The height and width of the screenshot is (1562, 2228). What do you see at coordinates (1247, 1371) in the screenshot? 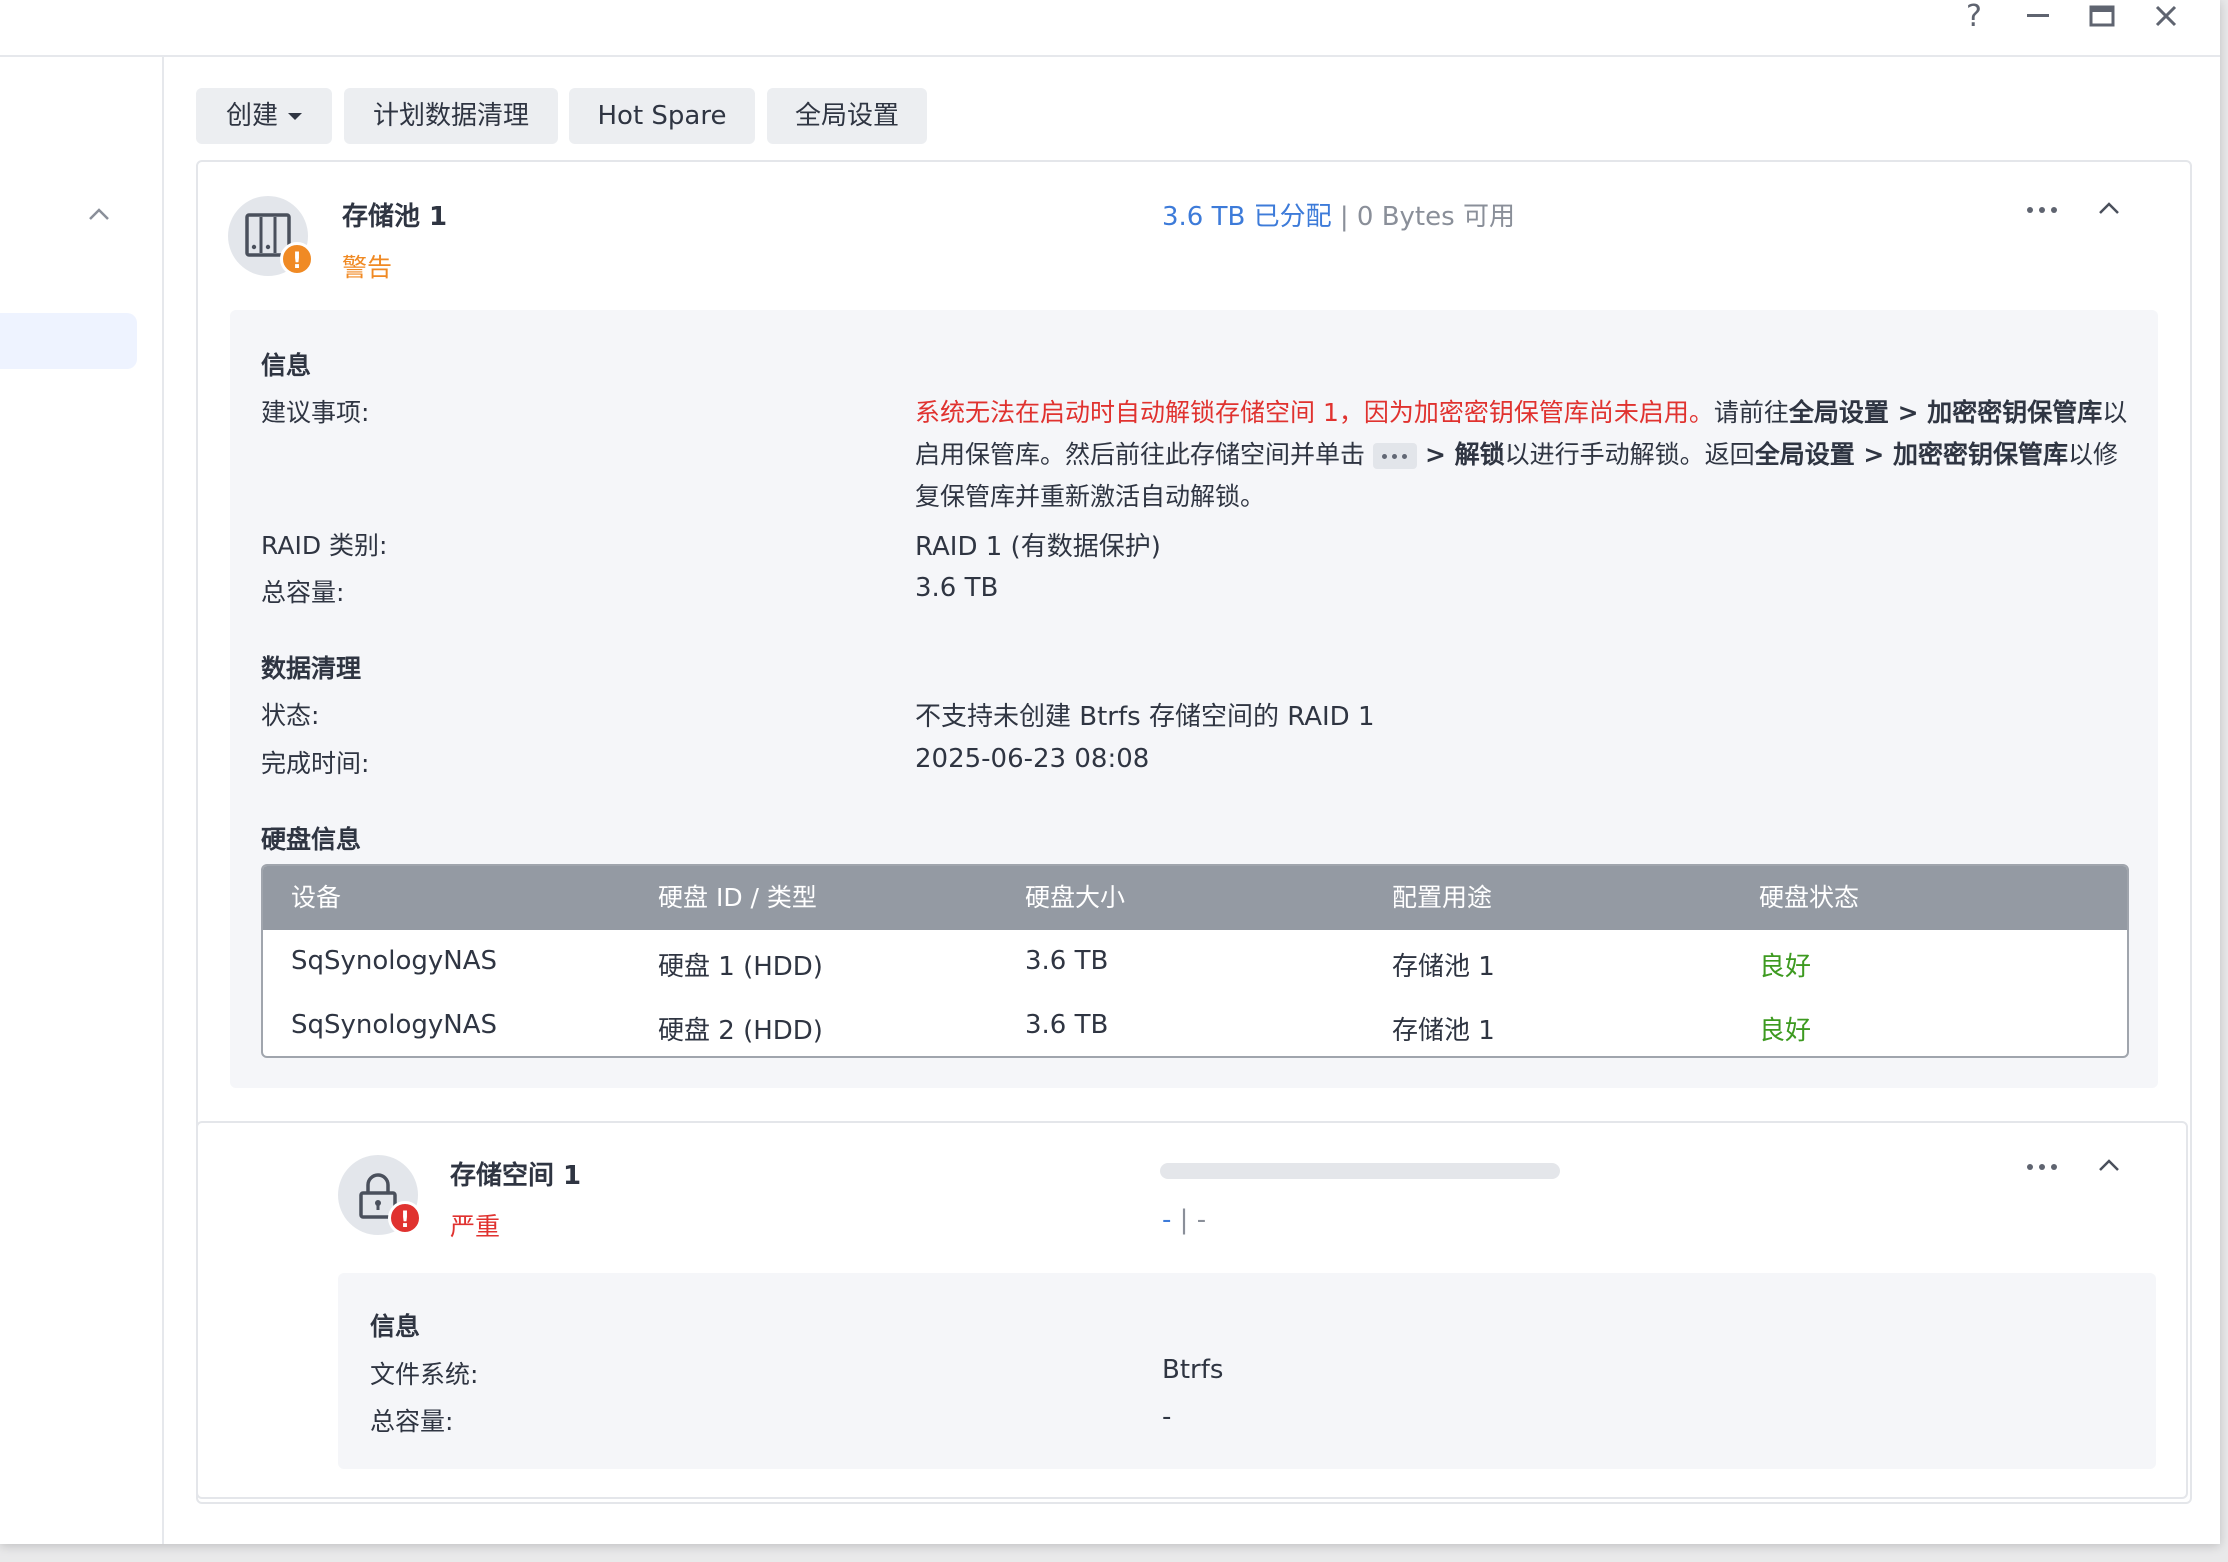
I see `storage-volume-details-panel` at bounding box center [1247, 1371].